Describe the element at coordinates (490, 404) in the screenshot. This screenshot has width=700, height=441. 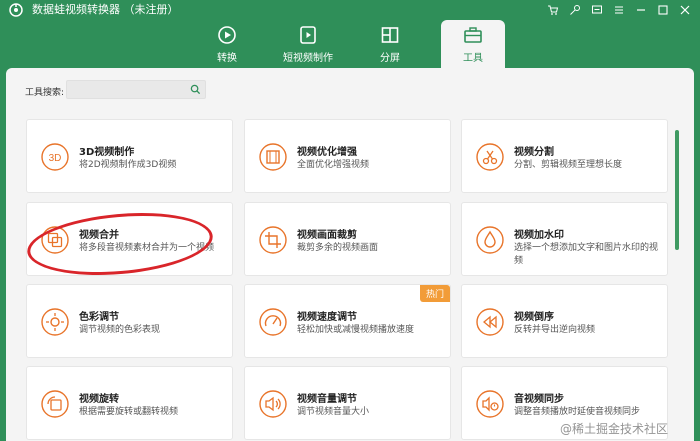
I see `av-sync-icon` at that location.